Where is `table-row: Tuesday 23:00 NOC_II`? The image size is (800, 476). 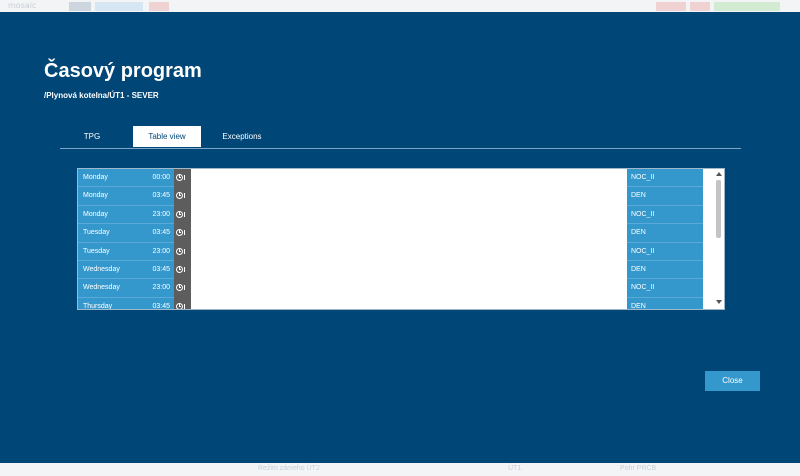 table-row: Tuesday 23:00 NOC_II is located at coordinates (396, 251).